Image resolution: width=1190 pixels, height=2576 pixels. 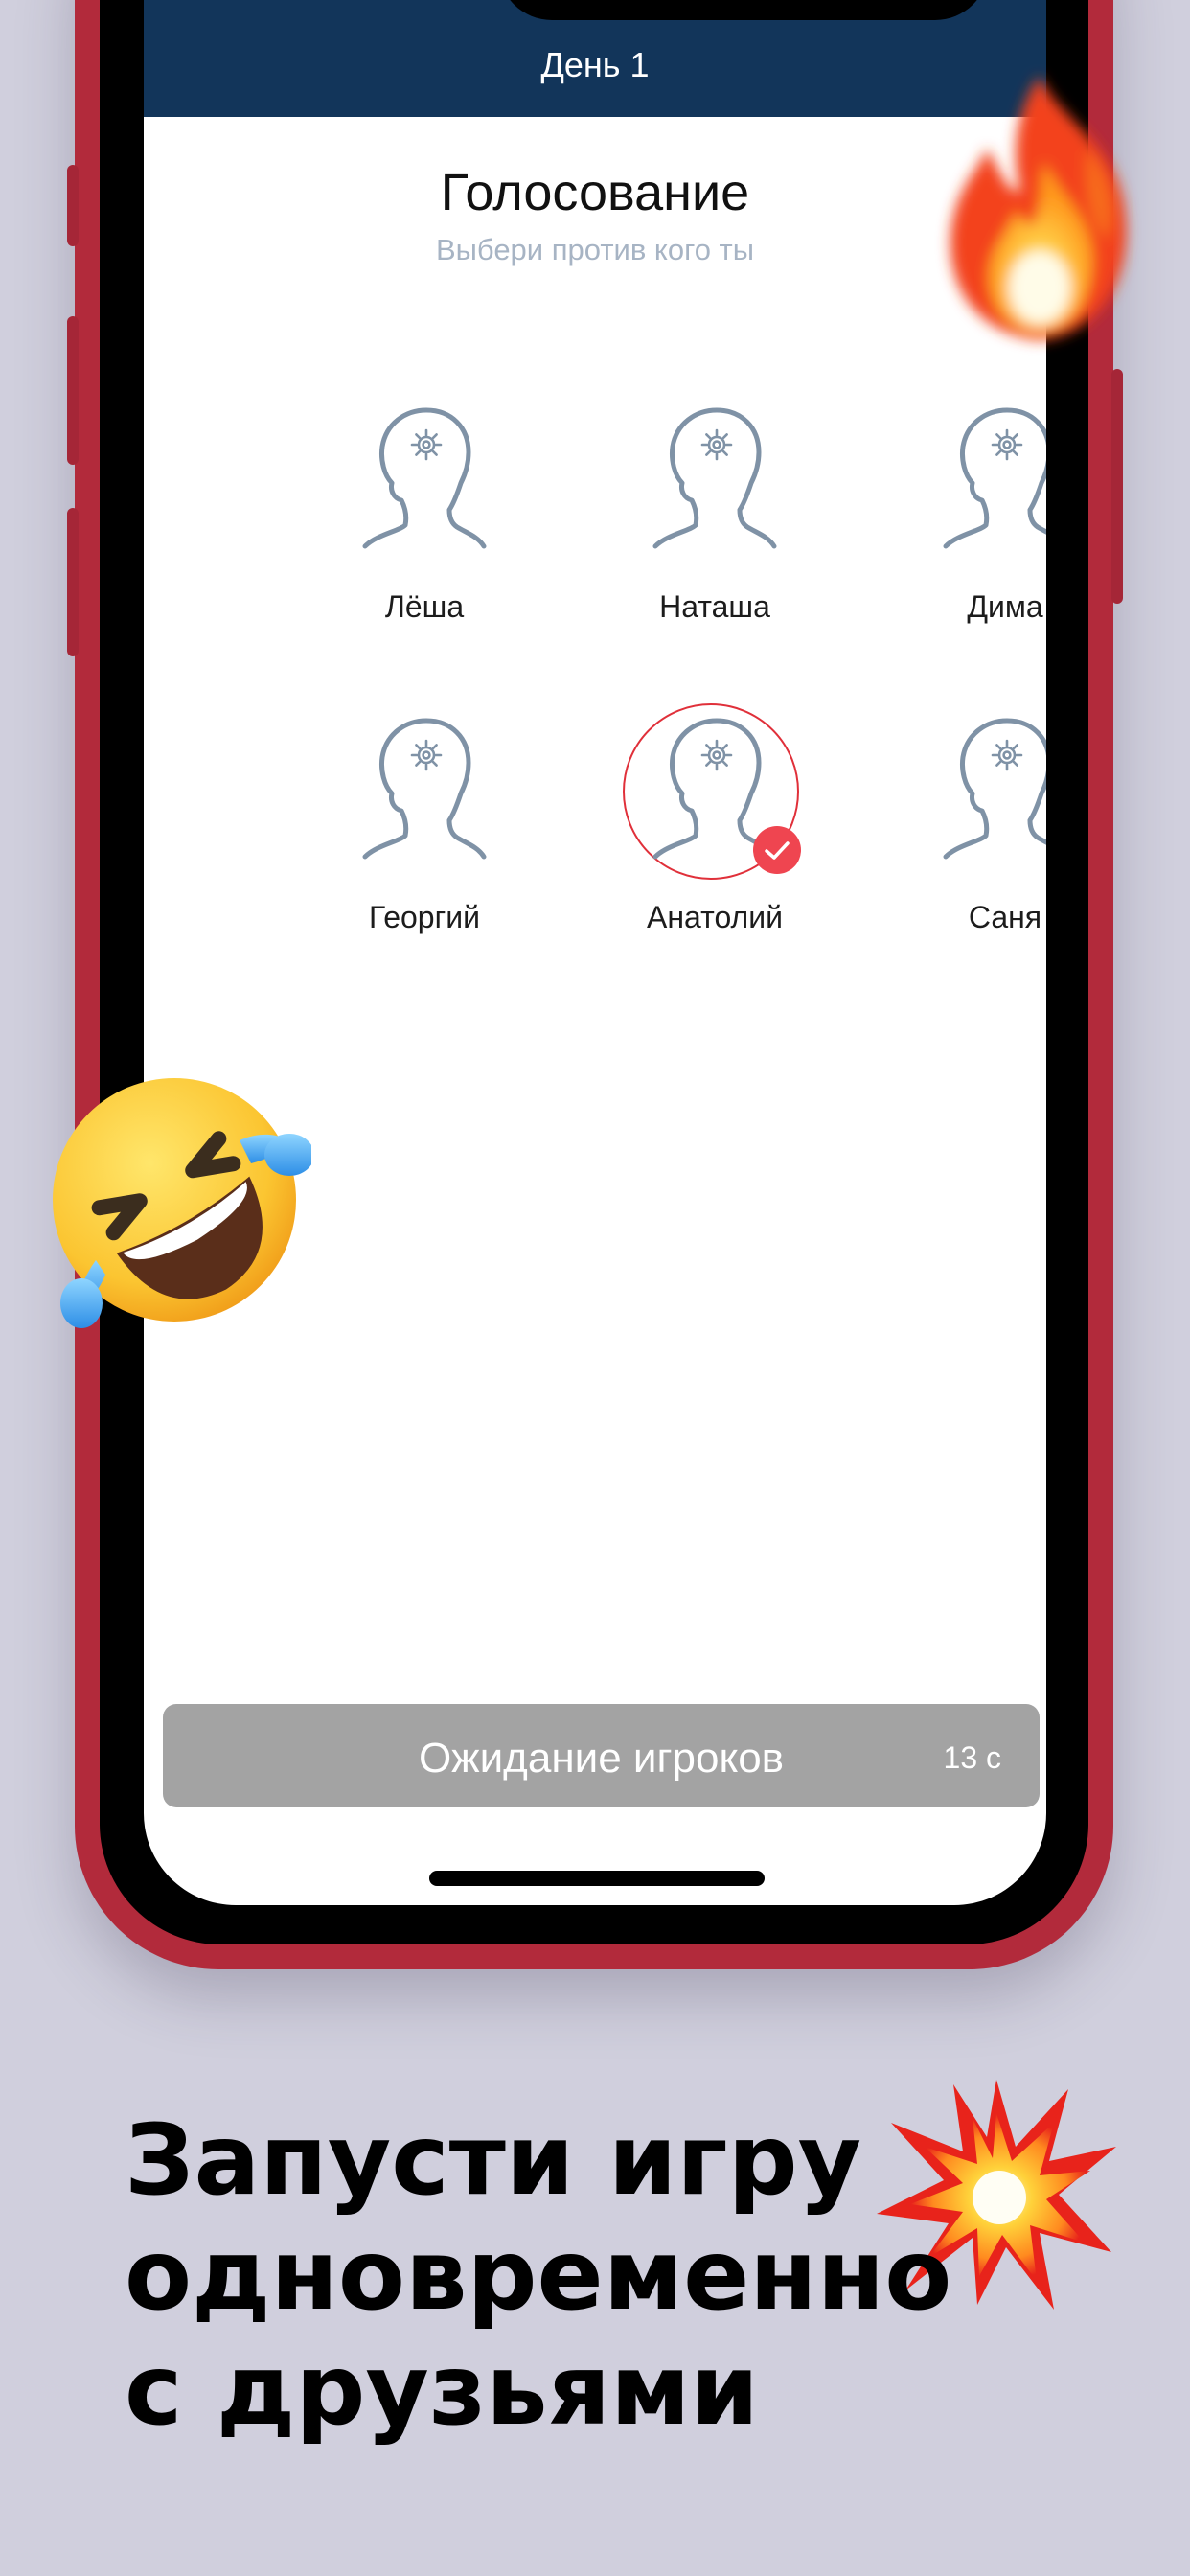 I want to click on check-icon, so click(x=777, y=850).